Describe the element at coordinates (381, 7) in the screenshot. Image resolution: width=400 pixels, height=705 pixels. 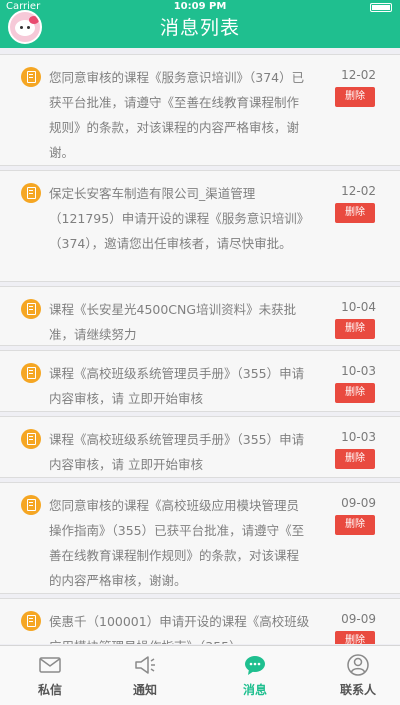
I see `battery-icon` at that location.